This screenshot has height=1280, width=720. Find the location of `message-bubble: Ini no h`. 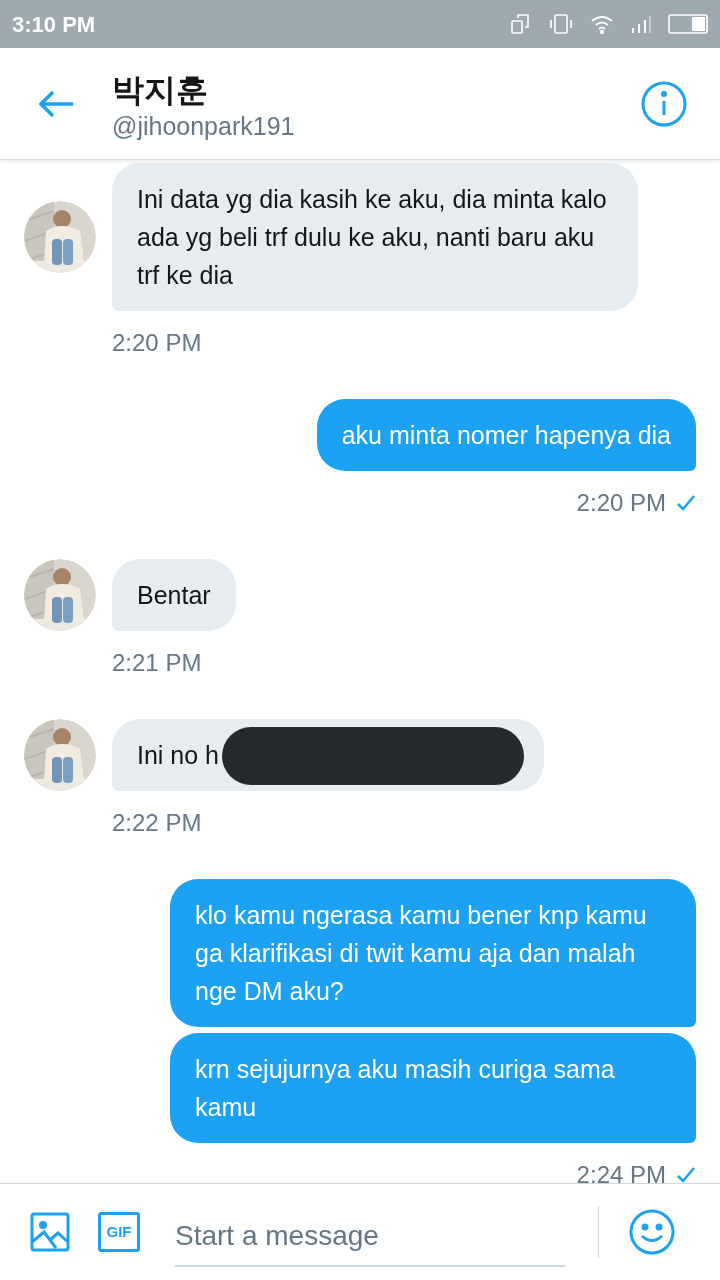

message-bubble: Ini no h is located at coordinates (328, 755).